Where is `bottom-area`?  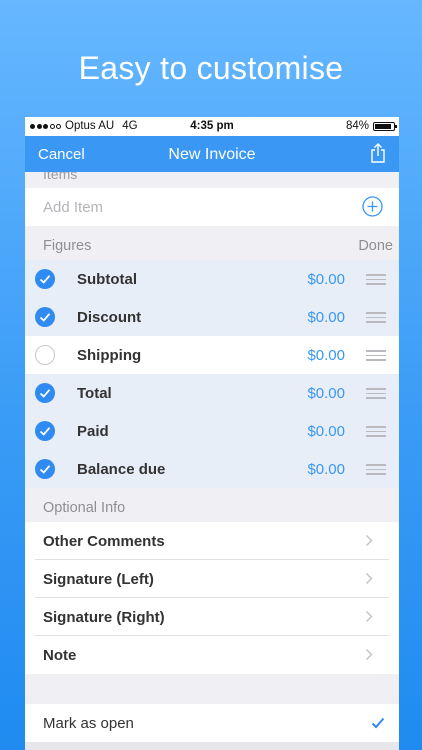
bottom-area is located at coordinates (212, 746).